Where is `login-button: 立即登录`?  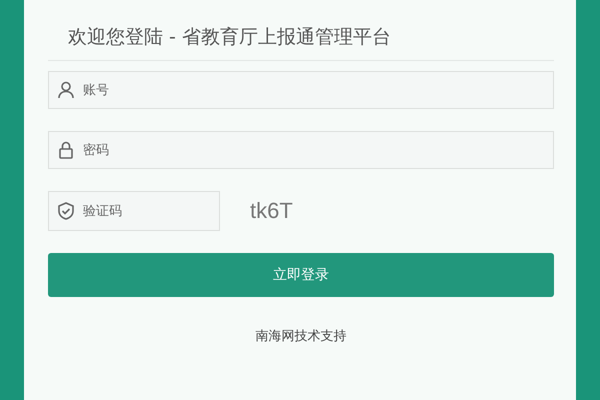 login-button: 立即登录 is located at coordinates (301, 275).